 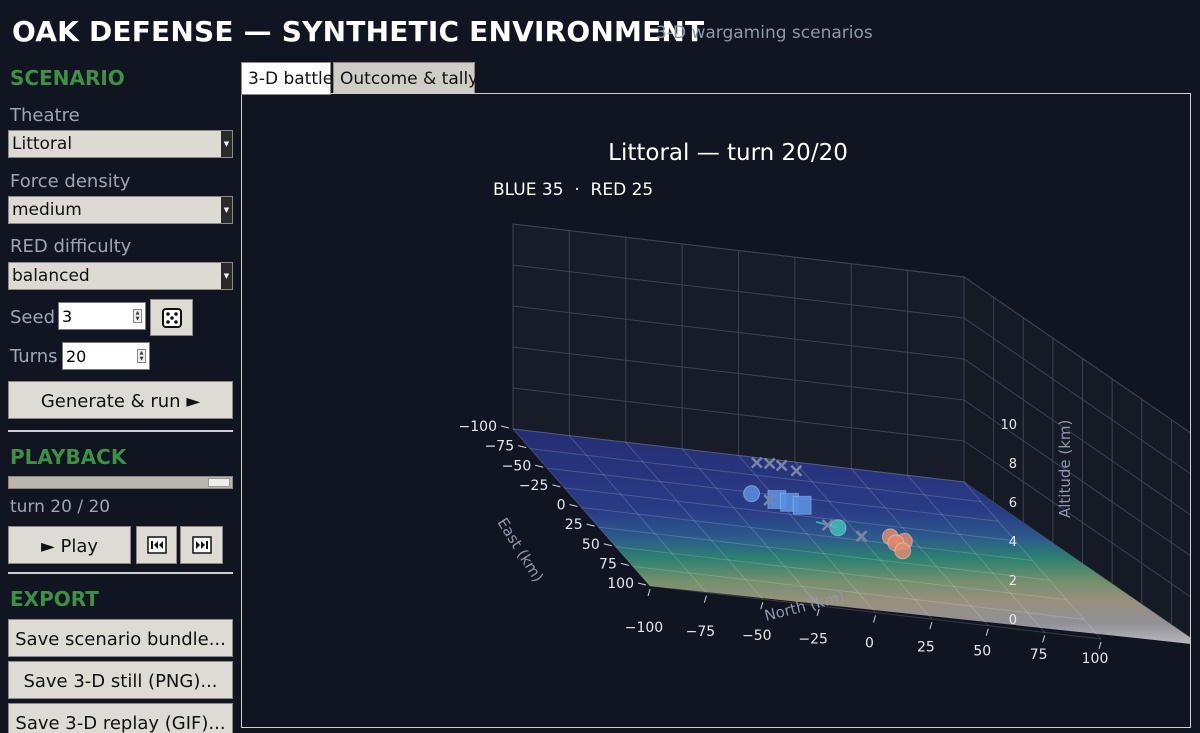 I want to click on difficulty-label: RED difficulty, so click(x=71, y=246).